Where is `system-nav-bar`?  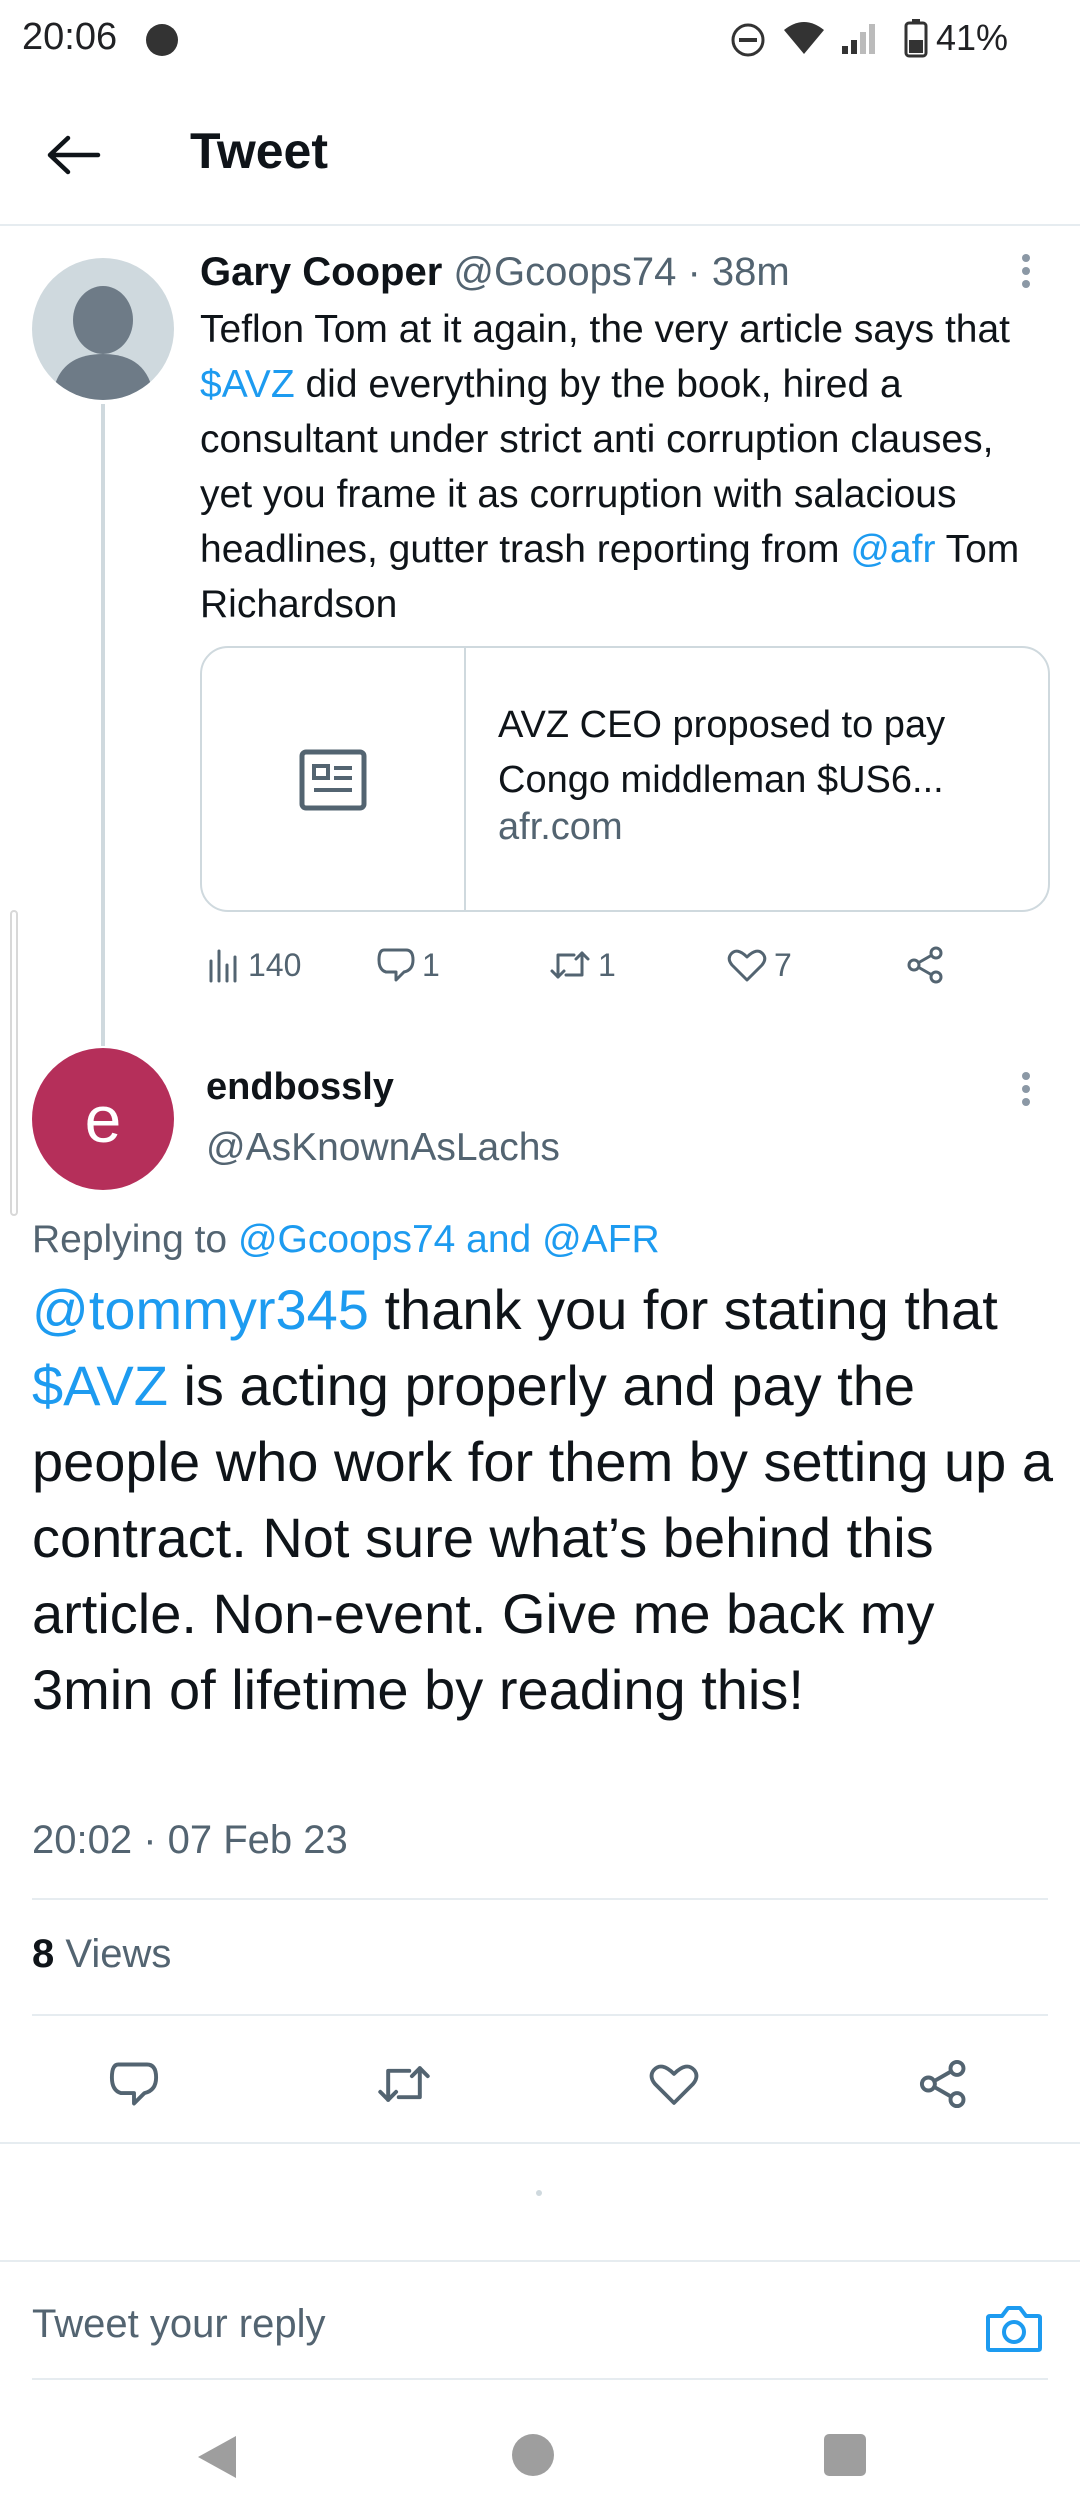
system-nav-bar is located at coordinates (540, 2460).